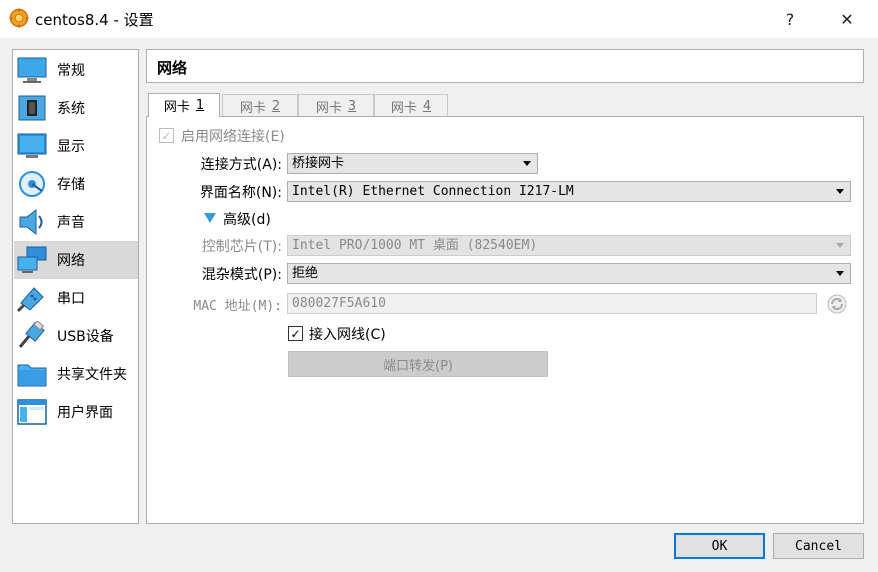  What do you see at coordinates (94, 20) in the screenshot?
I see `window-title: centos8.4 - 设置` at bounding box center [94, 20].